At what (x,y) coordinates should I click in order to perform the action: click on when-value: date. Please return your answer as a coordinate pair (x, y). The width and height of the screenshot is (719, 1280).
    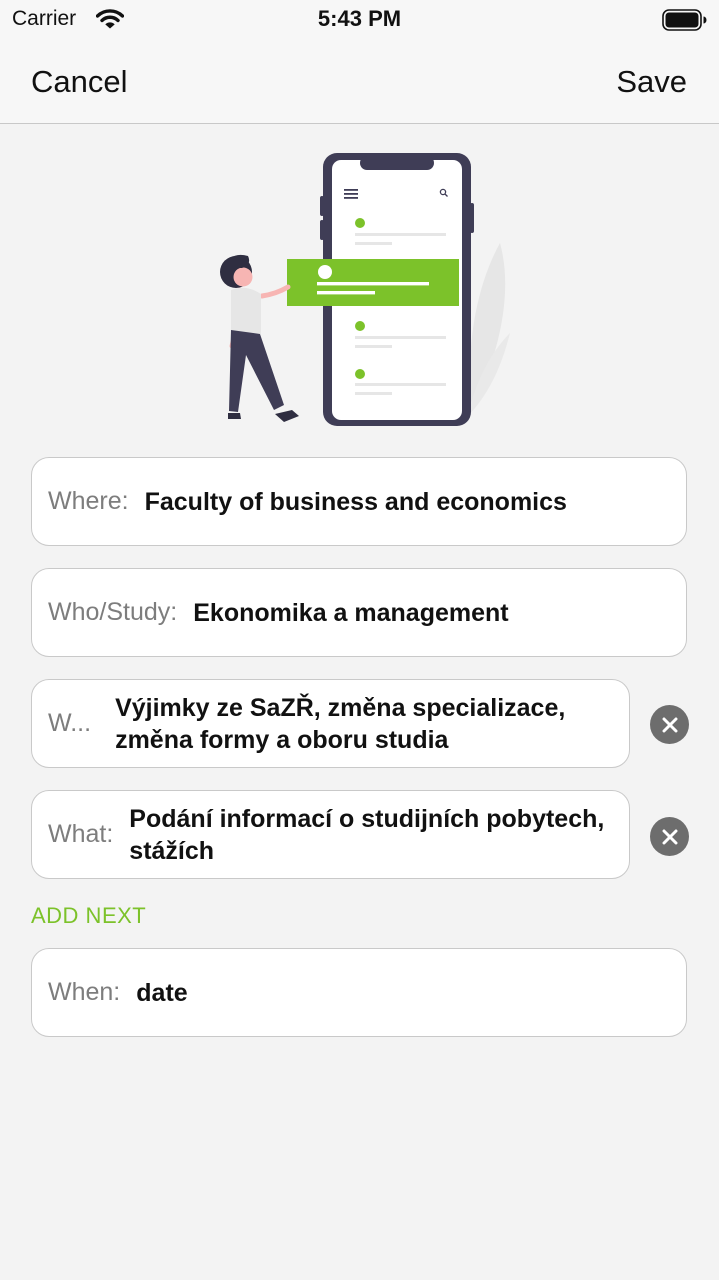
    Looking at the image, I should click on (161, 993).